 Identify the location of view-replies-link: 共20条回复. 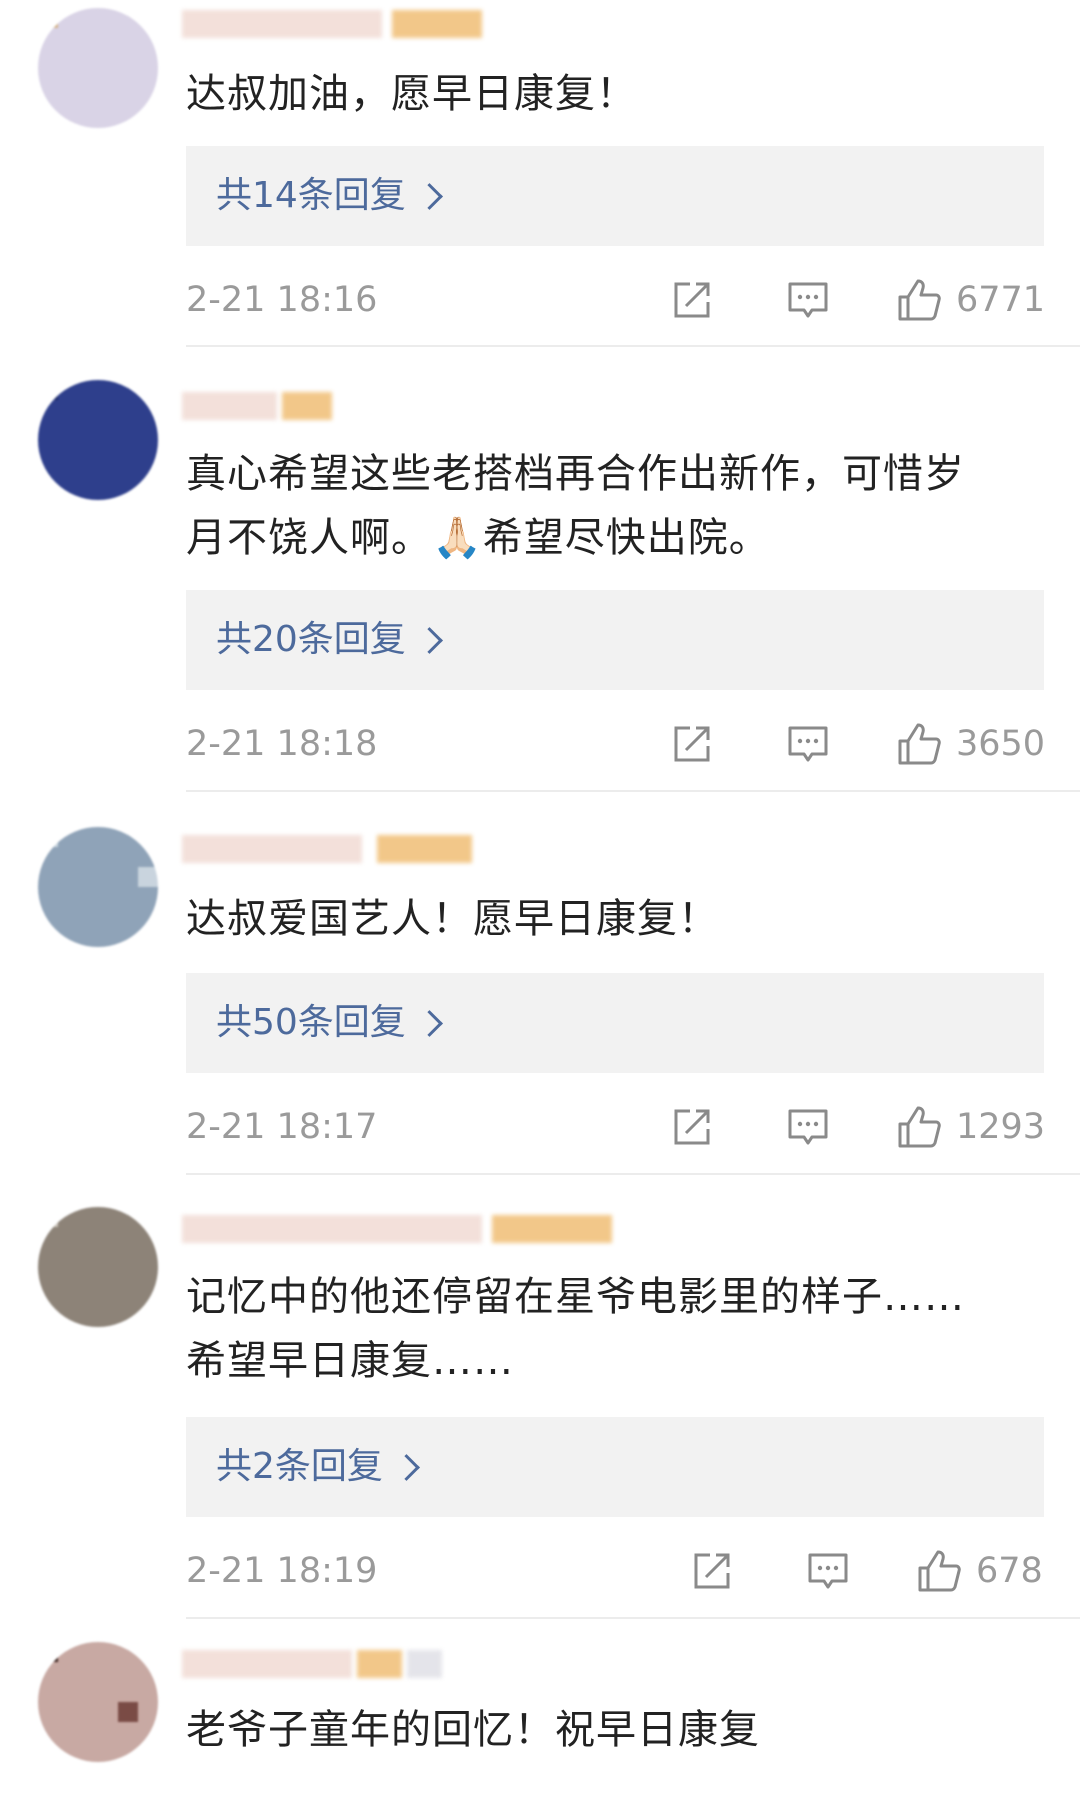
(329, 640).